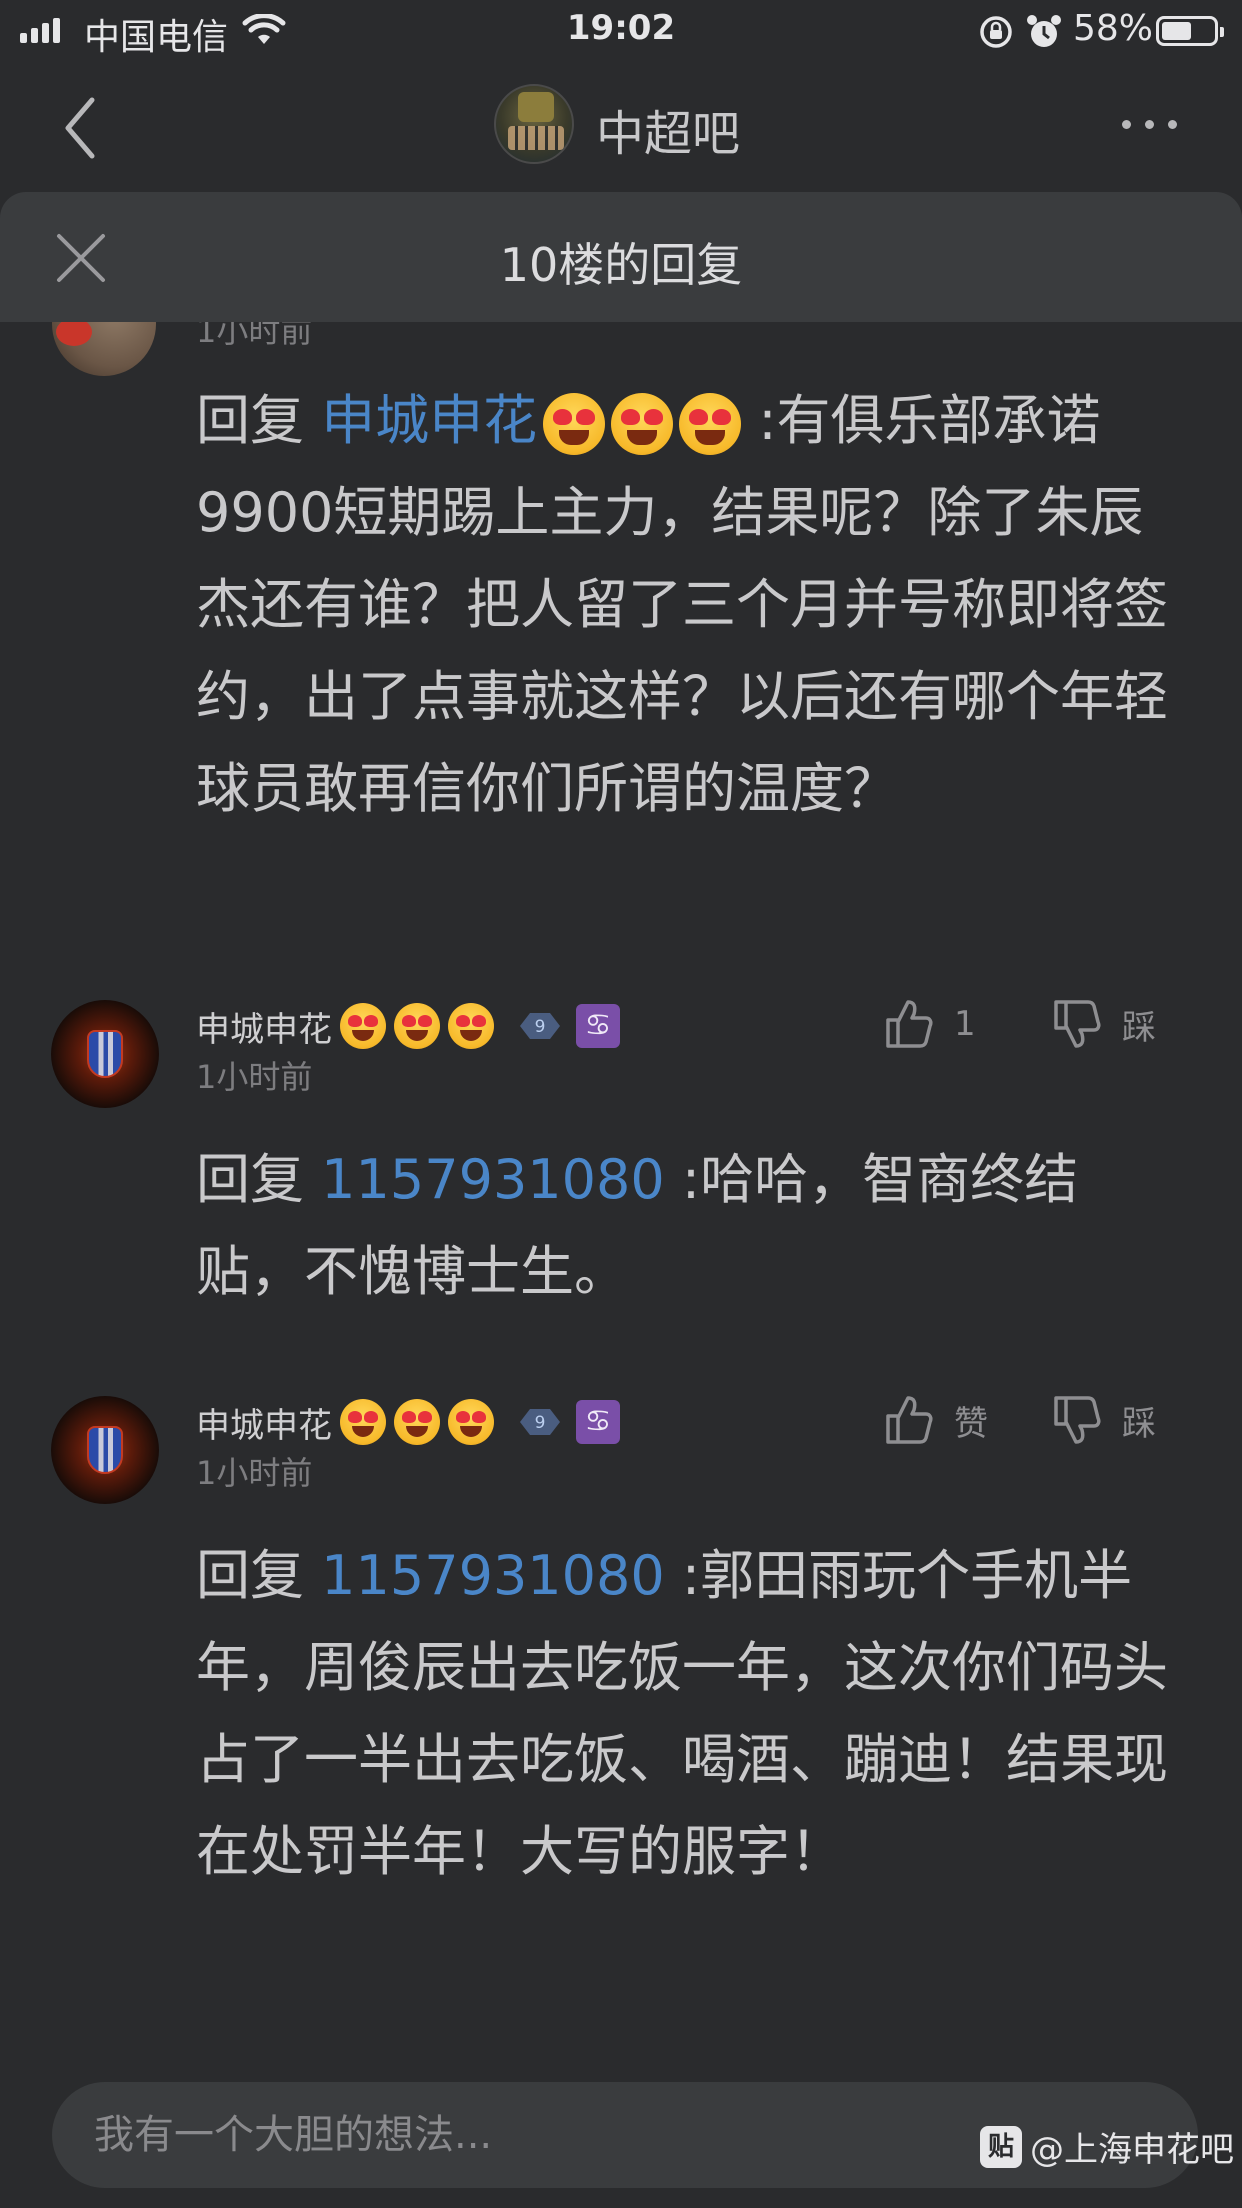 Image resolution: width=1242 pixels, height=2208 pixels. I want to click on back-arrow-icon, so click(80, 130).